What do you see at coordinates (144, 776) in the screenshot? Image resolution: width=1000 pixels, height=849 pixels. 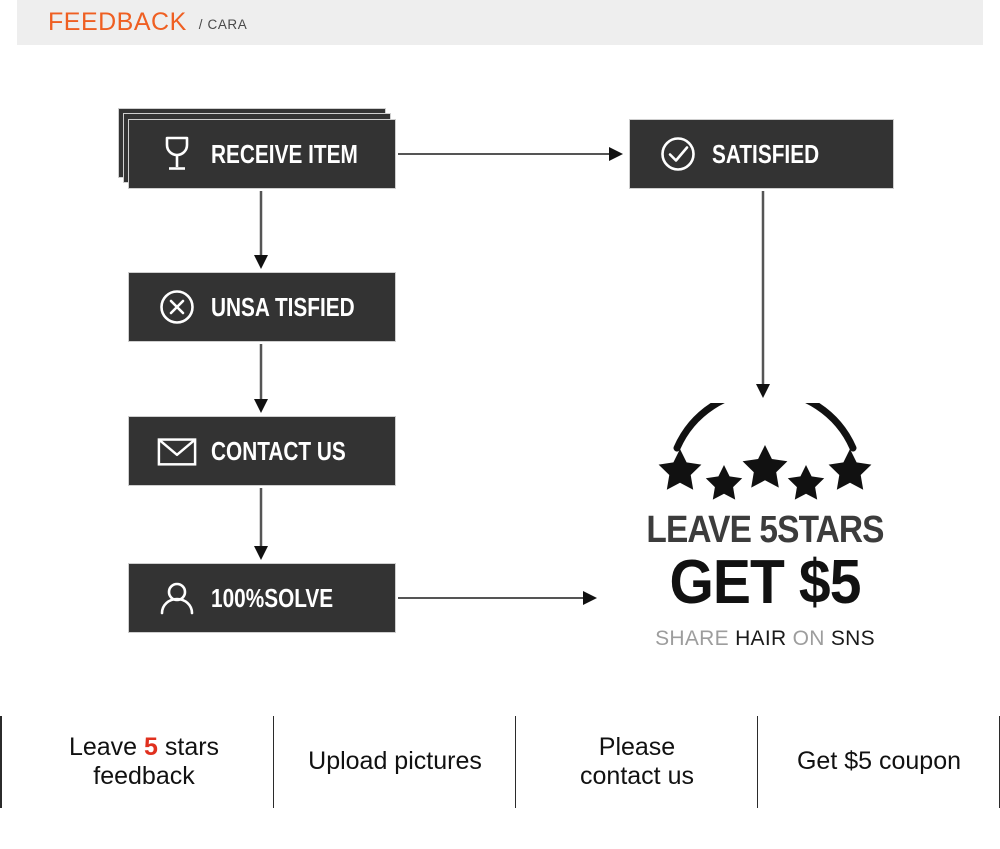 I see `benefit-line2: feedback` at bounding box center [144, 776].